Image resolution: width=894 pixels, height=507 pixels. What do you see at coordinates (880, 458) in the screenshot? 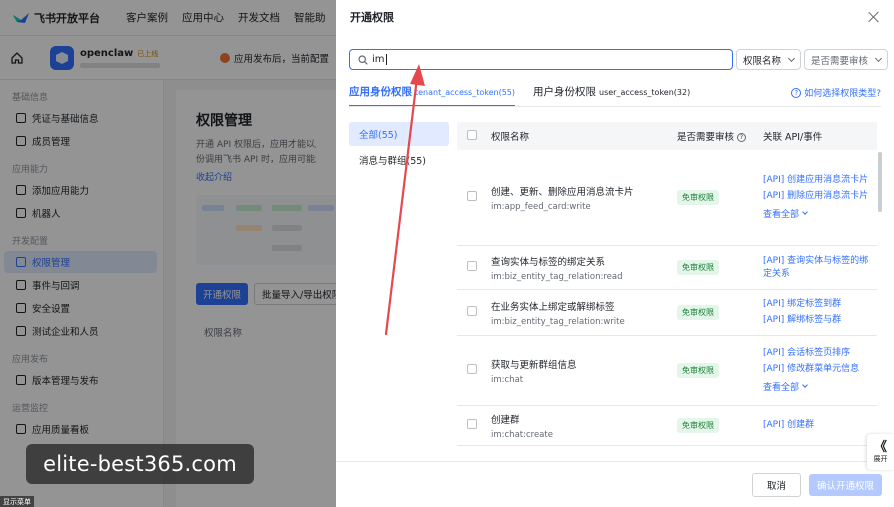
I see `expand-label: 展开` at bounding box center [880, 458].